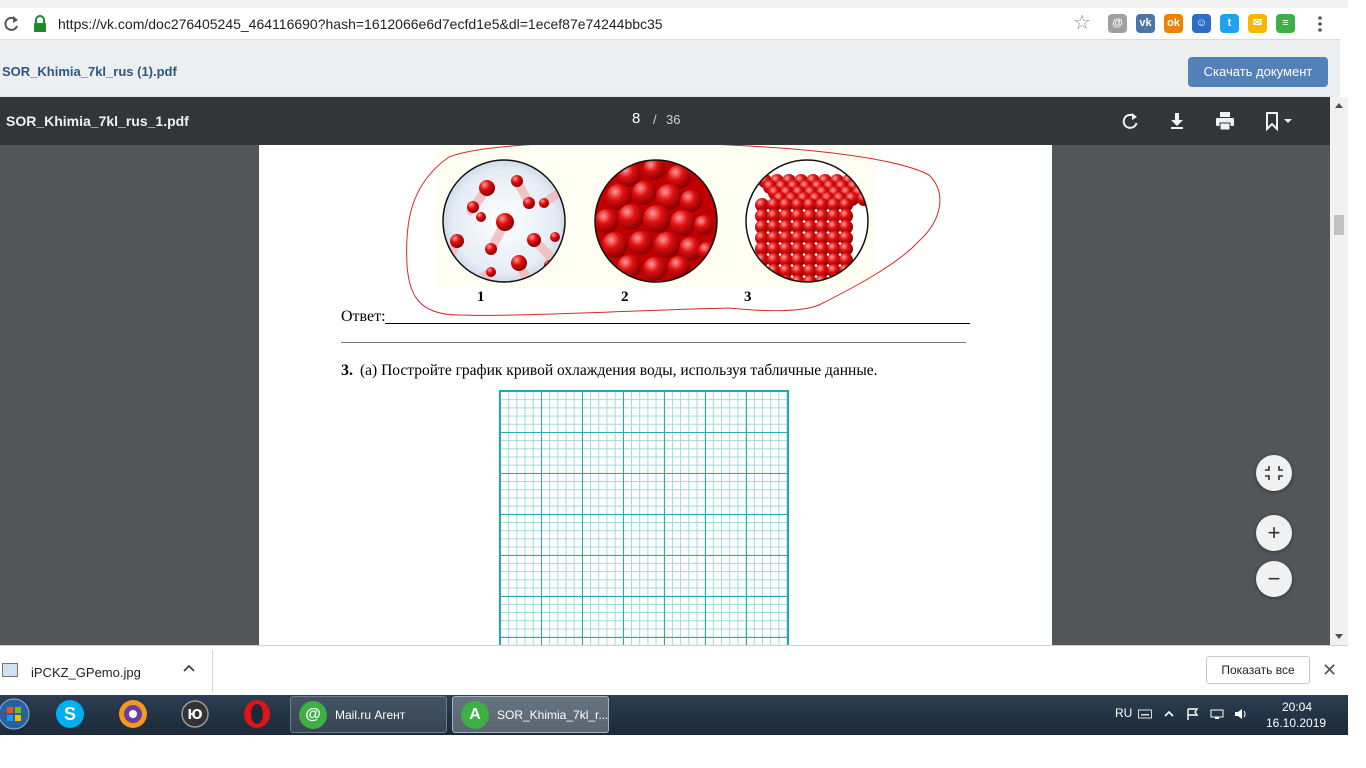 The width and height of the screenshot is (1366, 768). Describe the element at coordinates (133, 714) in the screenshot. I see `browser-shield-icon` at that location.